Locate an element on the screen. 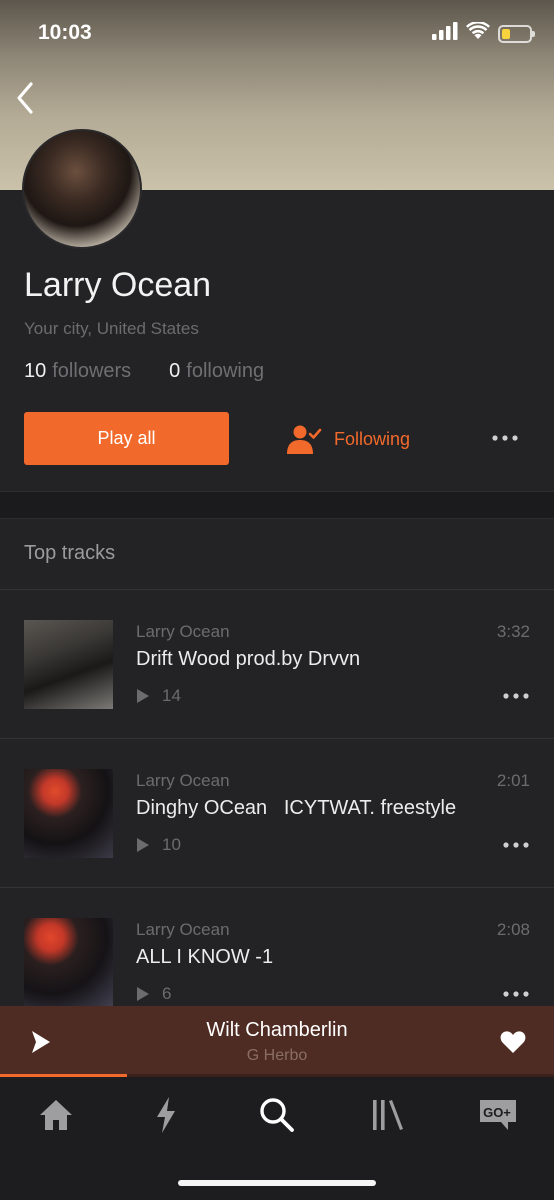 Image resolution: width=554 pixels, height=1200 pixels. section-divider is located at coordinates (277, 505).